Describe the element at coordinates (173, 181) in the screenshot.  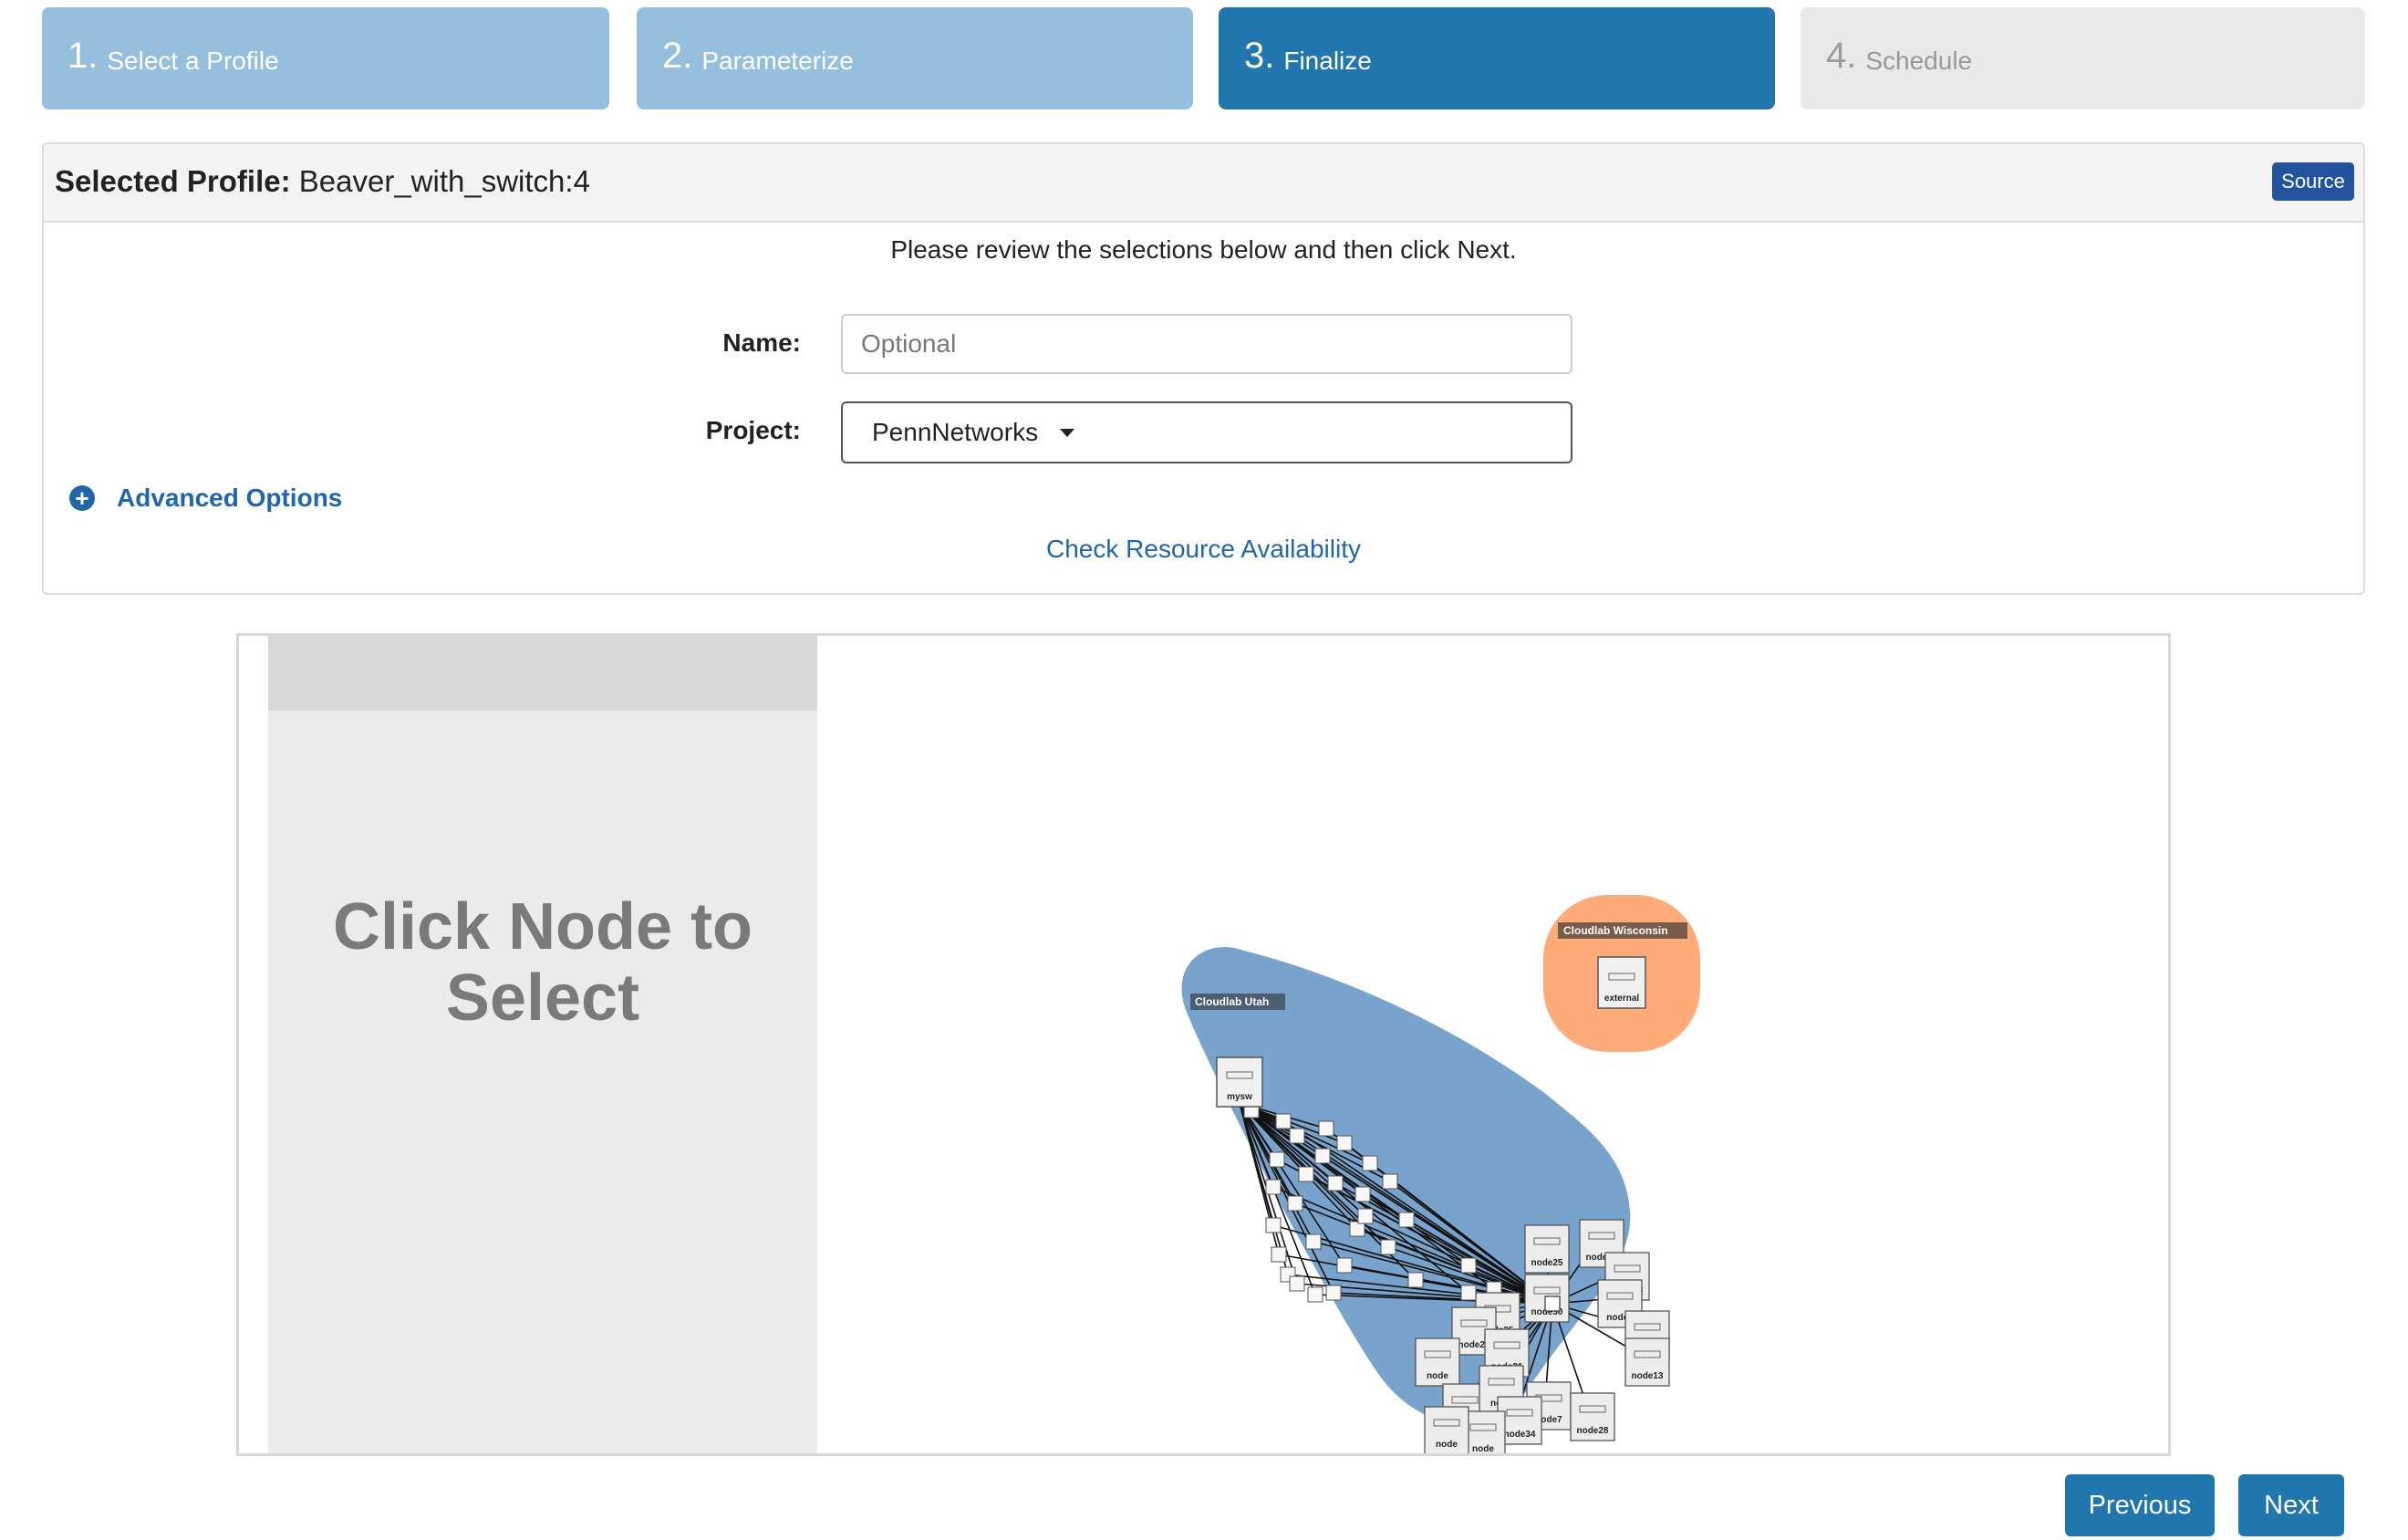
I see `selected-profile-prefix: Selected Profile:` at that location.